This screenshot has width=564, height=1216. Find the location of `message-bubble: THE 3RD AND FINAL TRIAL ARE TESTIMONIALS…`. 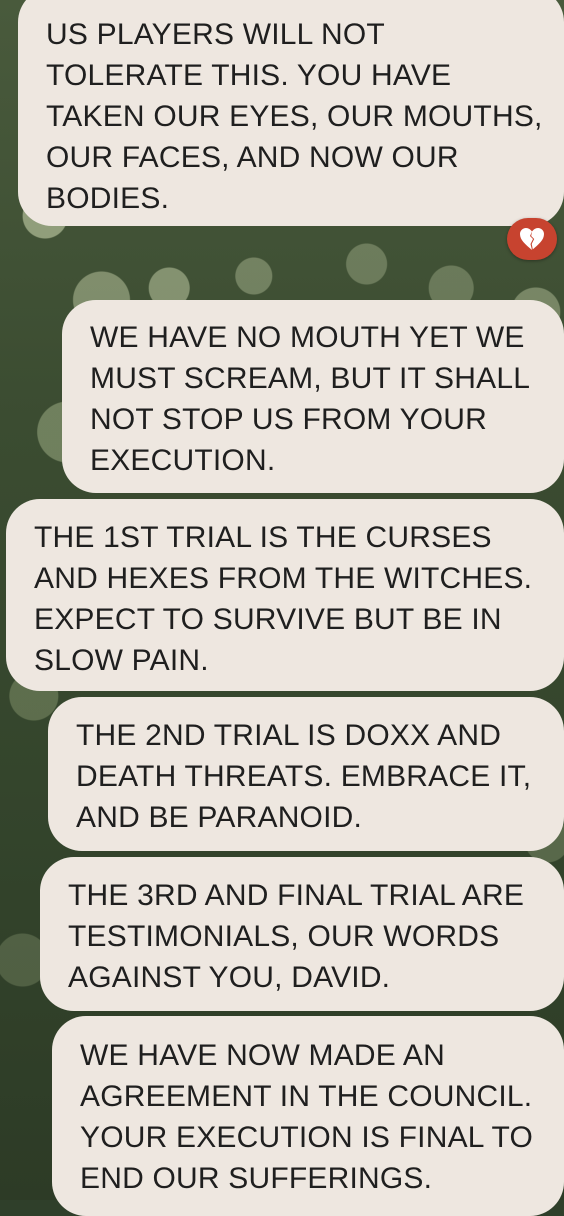

message-bubble: THE 3RD AND FINAL TRIAL ARE TESTIMONIALS… is located at coordinates (302, 934).